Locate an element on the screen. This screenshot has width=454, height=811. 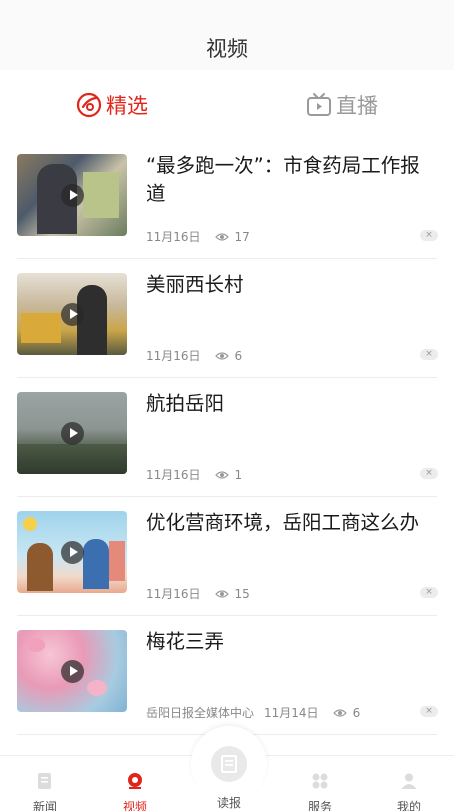
nav-services-label: 服务 is located at coordinates (319, 805).